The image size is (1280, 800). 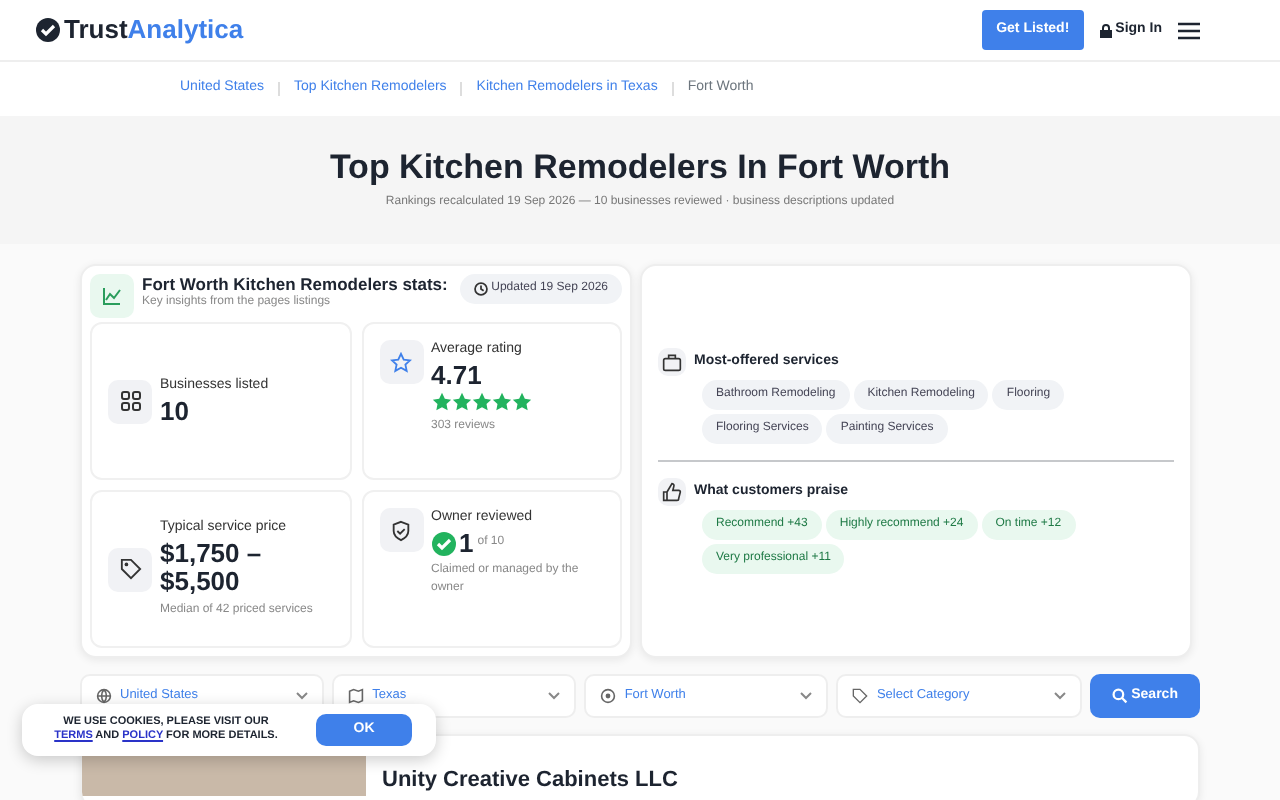 I want to click on menu-icon, so click(x=1189, y=30).